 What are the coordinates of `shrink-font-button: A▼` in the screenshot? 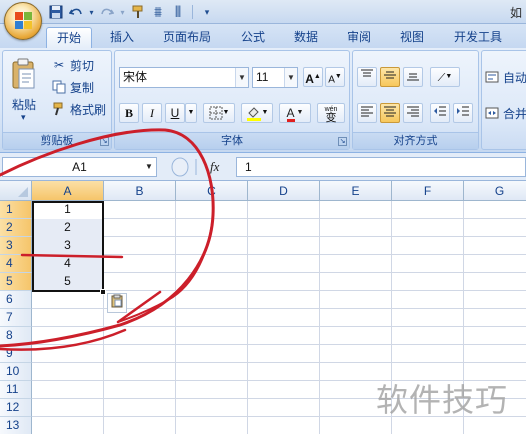 It's located at (335, 77).